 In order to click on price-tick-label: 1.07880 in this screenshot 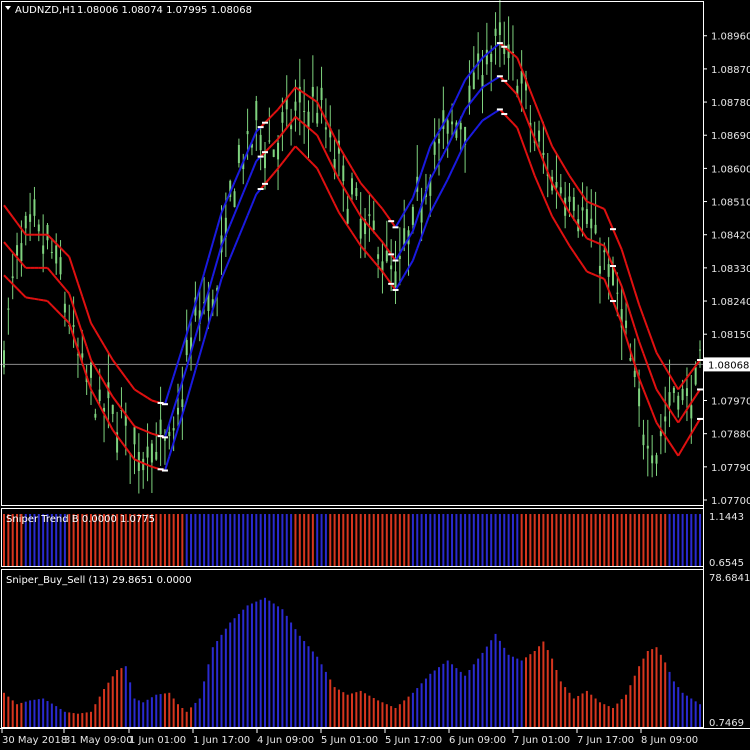, I will do `click(730, 435)`.